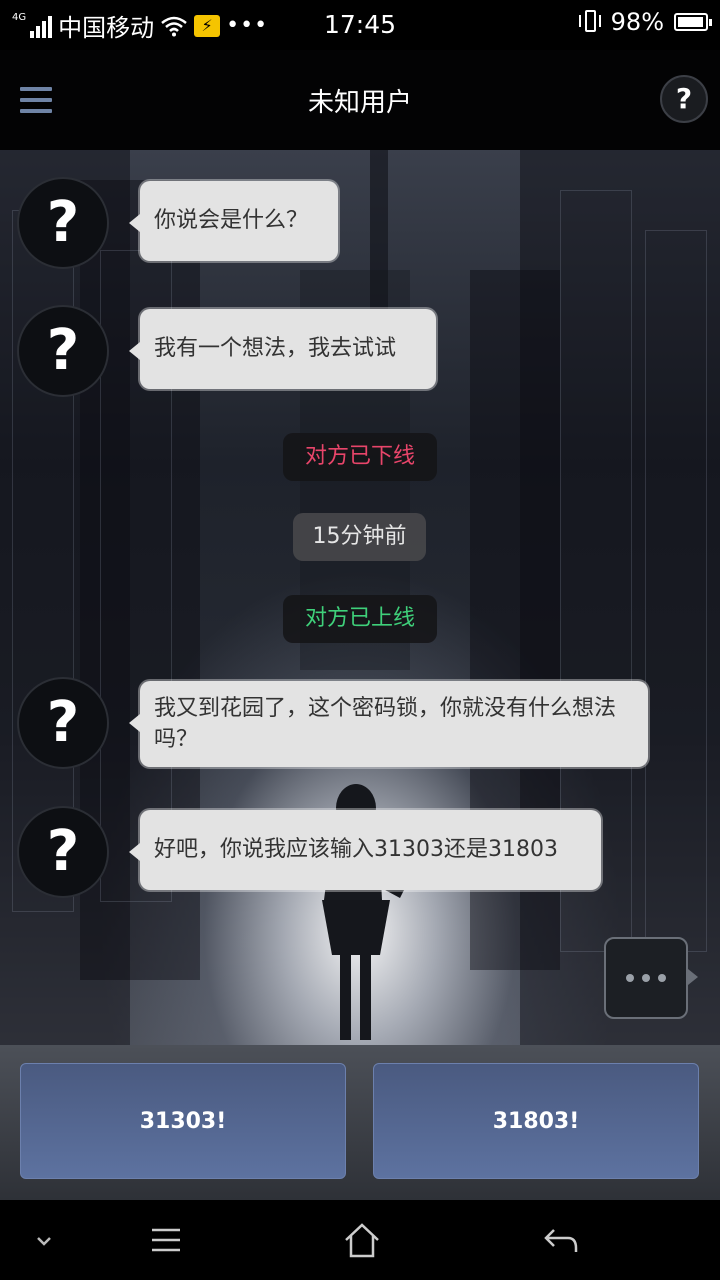 This screenshot has width=720, height=1280. I want to click on typing-indicator, so click(651, 978).